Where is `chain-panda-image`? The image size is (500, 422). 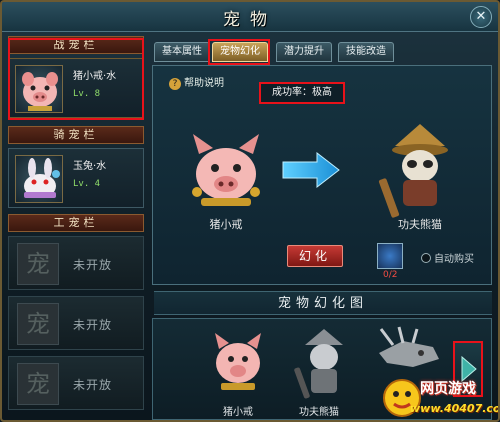 chain-panda-image is located at coordinates (324, 363).